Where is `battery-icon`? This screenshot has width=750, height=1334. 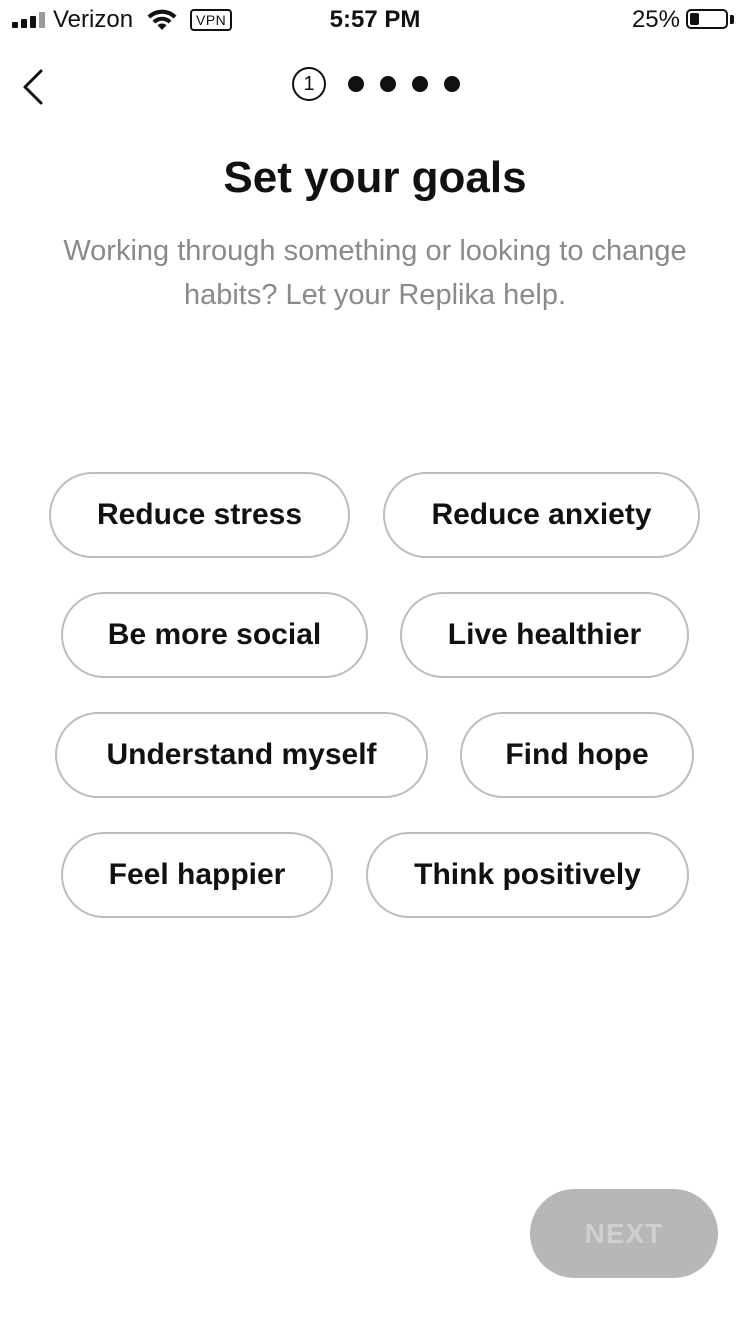
battery-icon is located at coordinates (707, 19).